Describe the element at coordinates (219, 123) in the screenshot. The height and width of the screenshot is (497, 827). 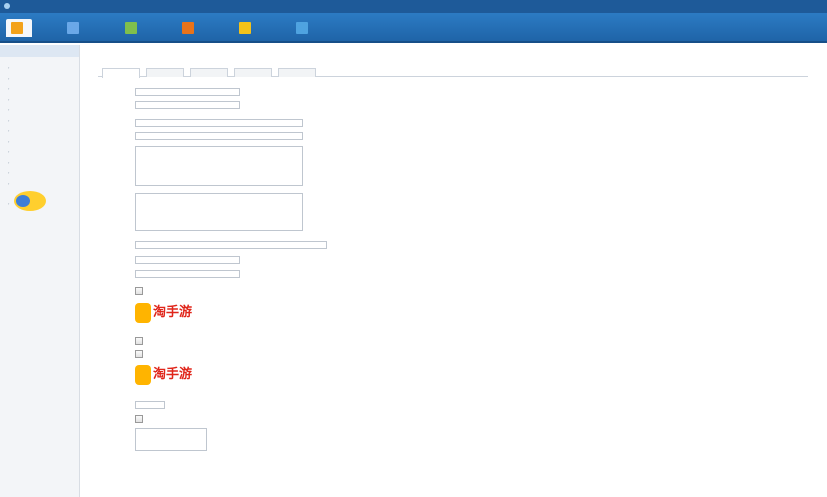
I see `site-title-input` at that location.